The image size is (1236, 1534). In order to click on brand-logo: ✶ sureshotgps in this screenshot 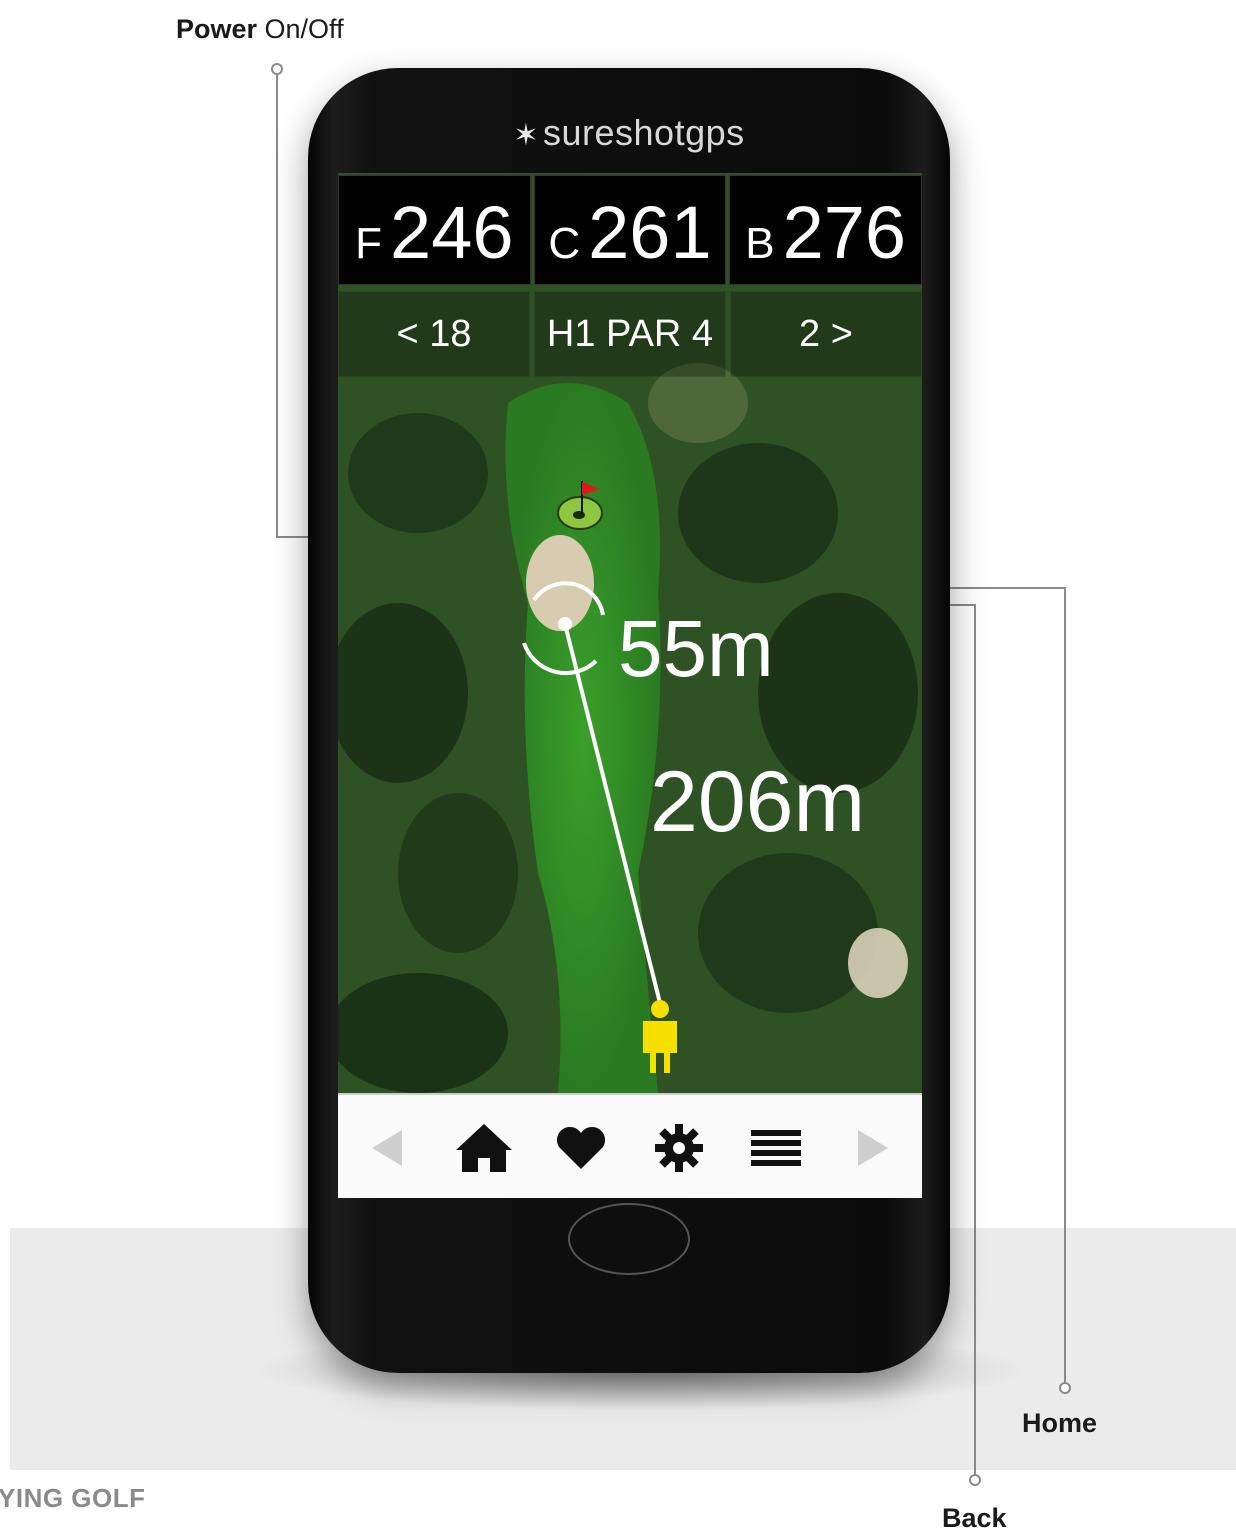, I will do `click(629, 133)`.